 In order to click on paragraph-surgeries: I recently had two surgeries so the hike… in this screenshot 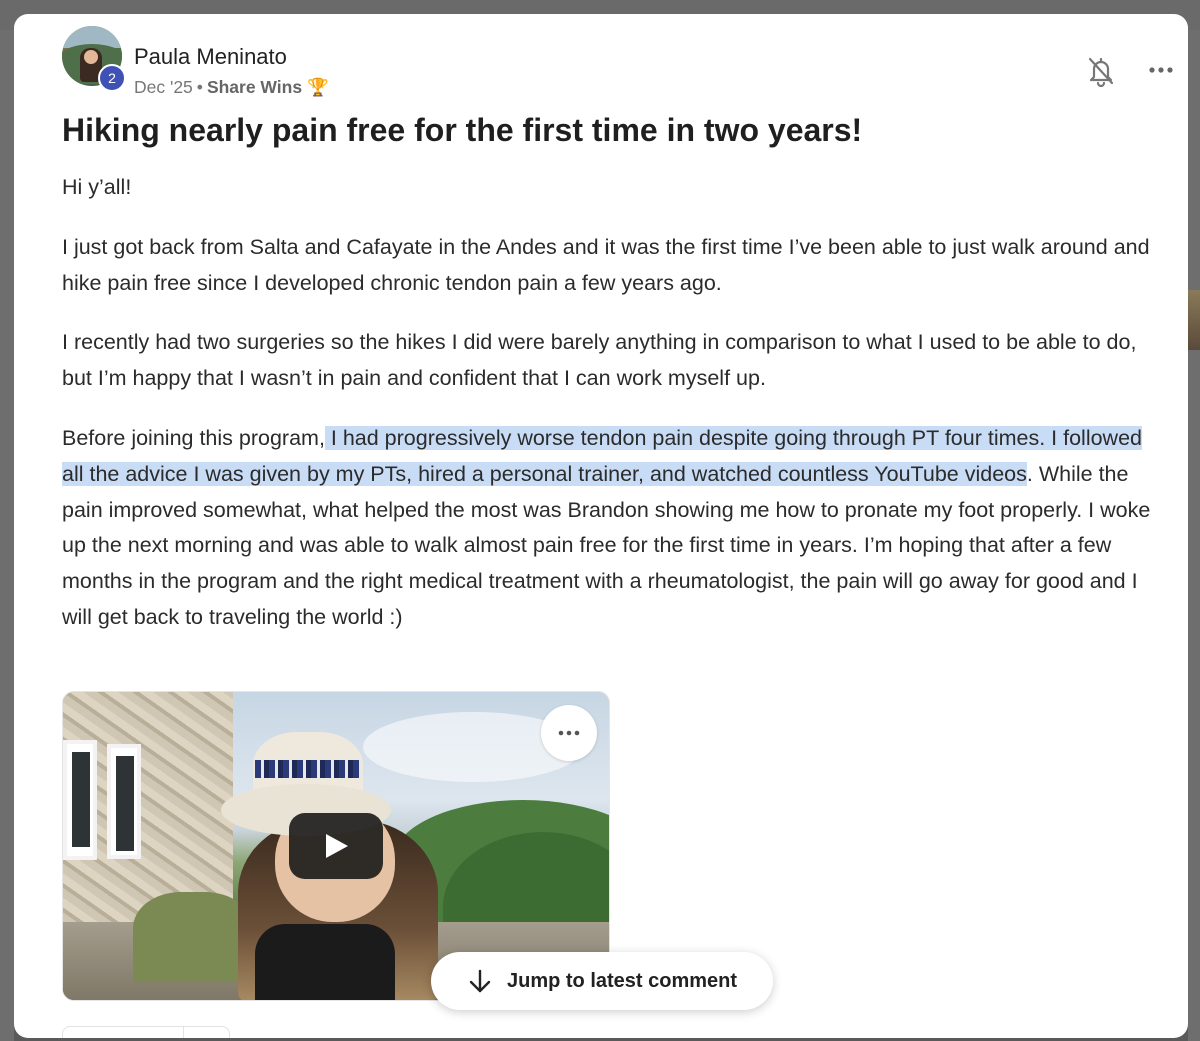, I will do `click(599, 360)`.